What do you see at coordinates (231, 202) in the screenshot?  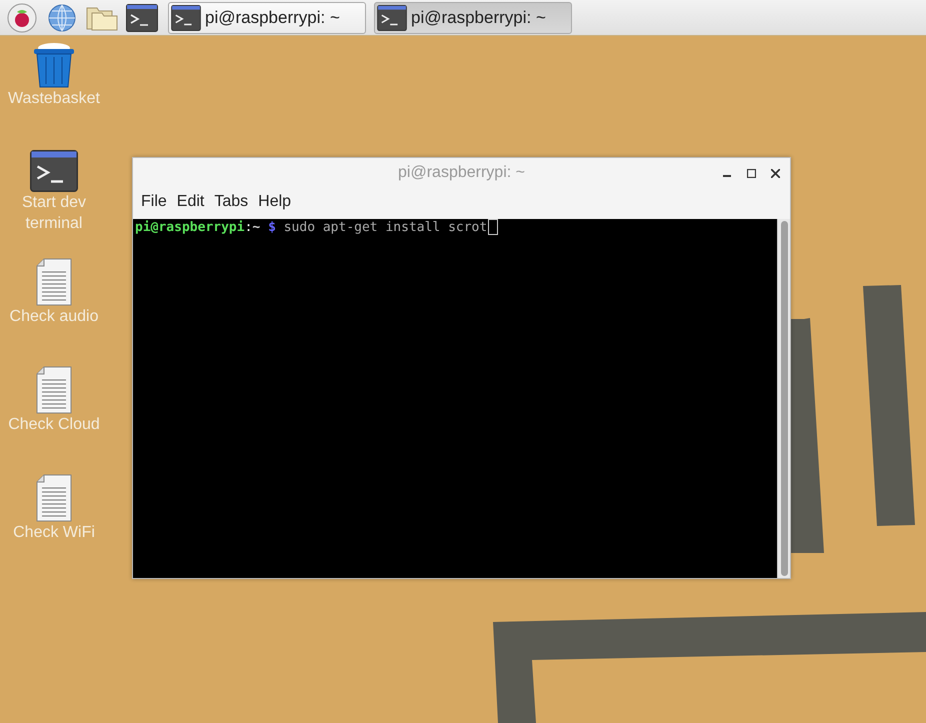 I see `menu-item: Tabs` at bounding box center [231, 202].